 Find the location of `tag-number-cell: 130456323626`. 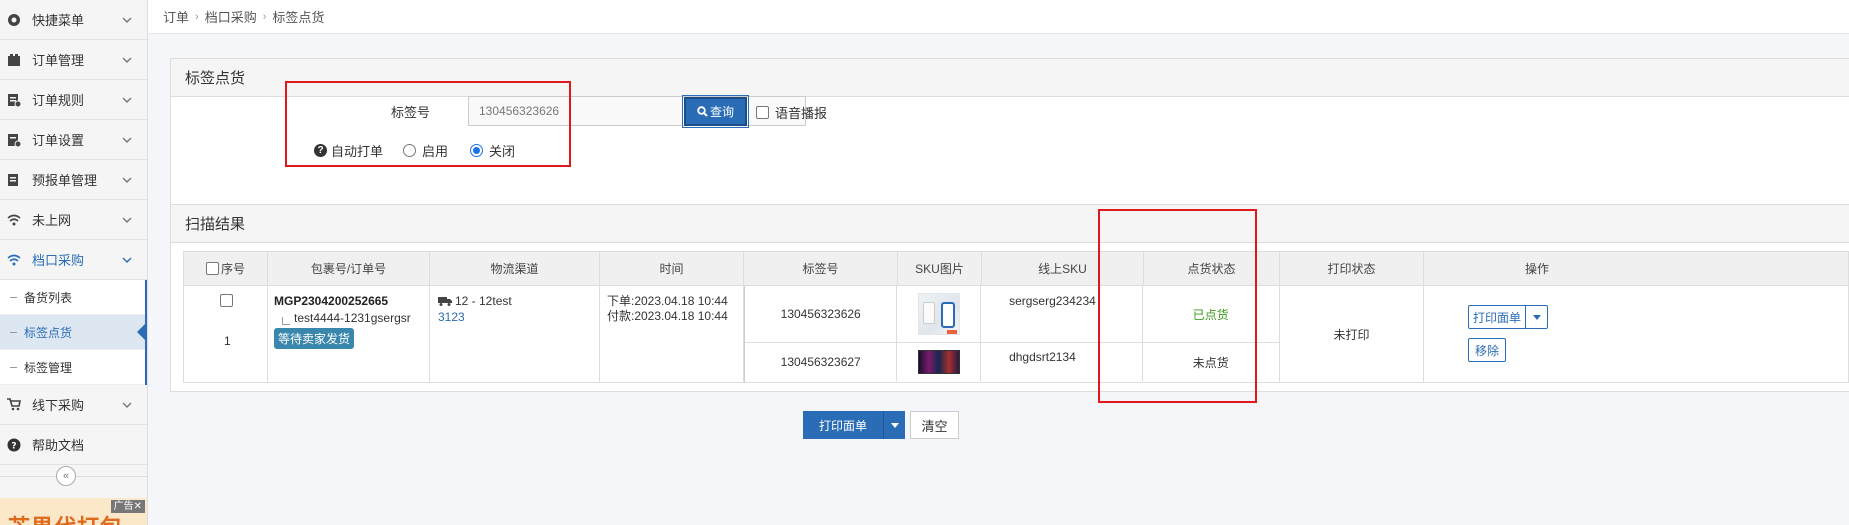

tag-number-cell: 130456323626 is located at coordinates (821, 314).